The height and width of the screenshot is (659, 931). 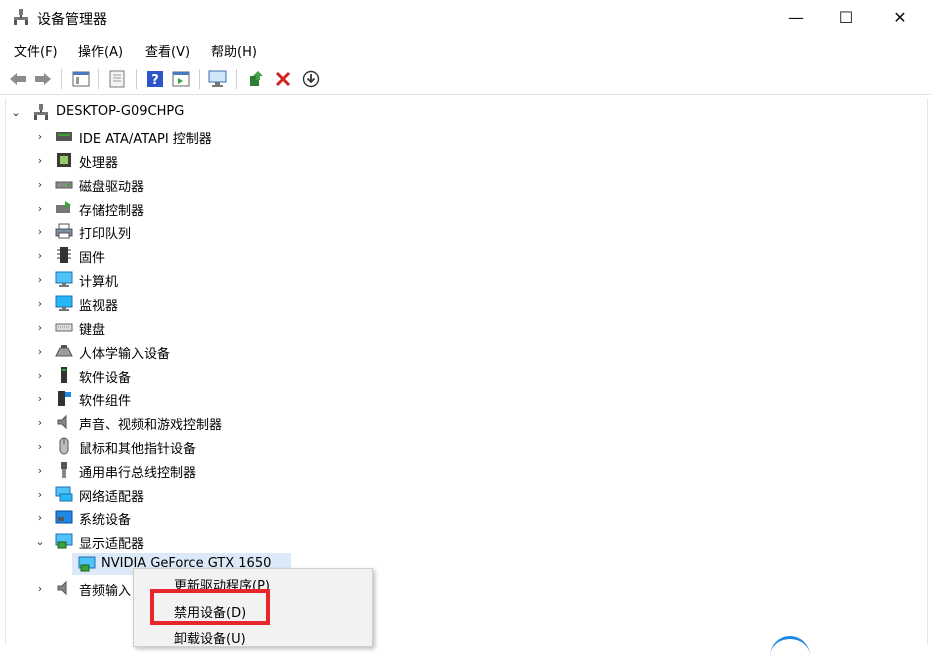 I want to click on tree-category: › 通用串行总线控制器, so click(x=200, y=470).